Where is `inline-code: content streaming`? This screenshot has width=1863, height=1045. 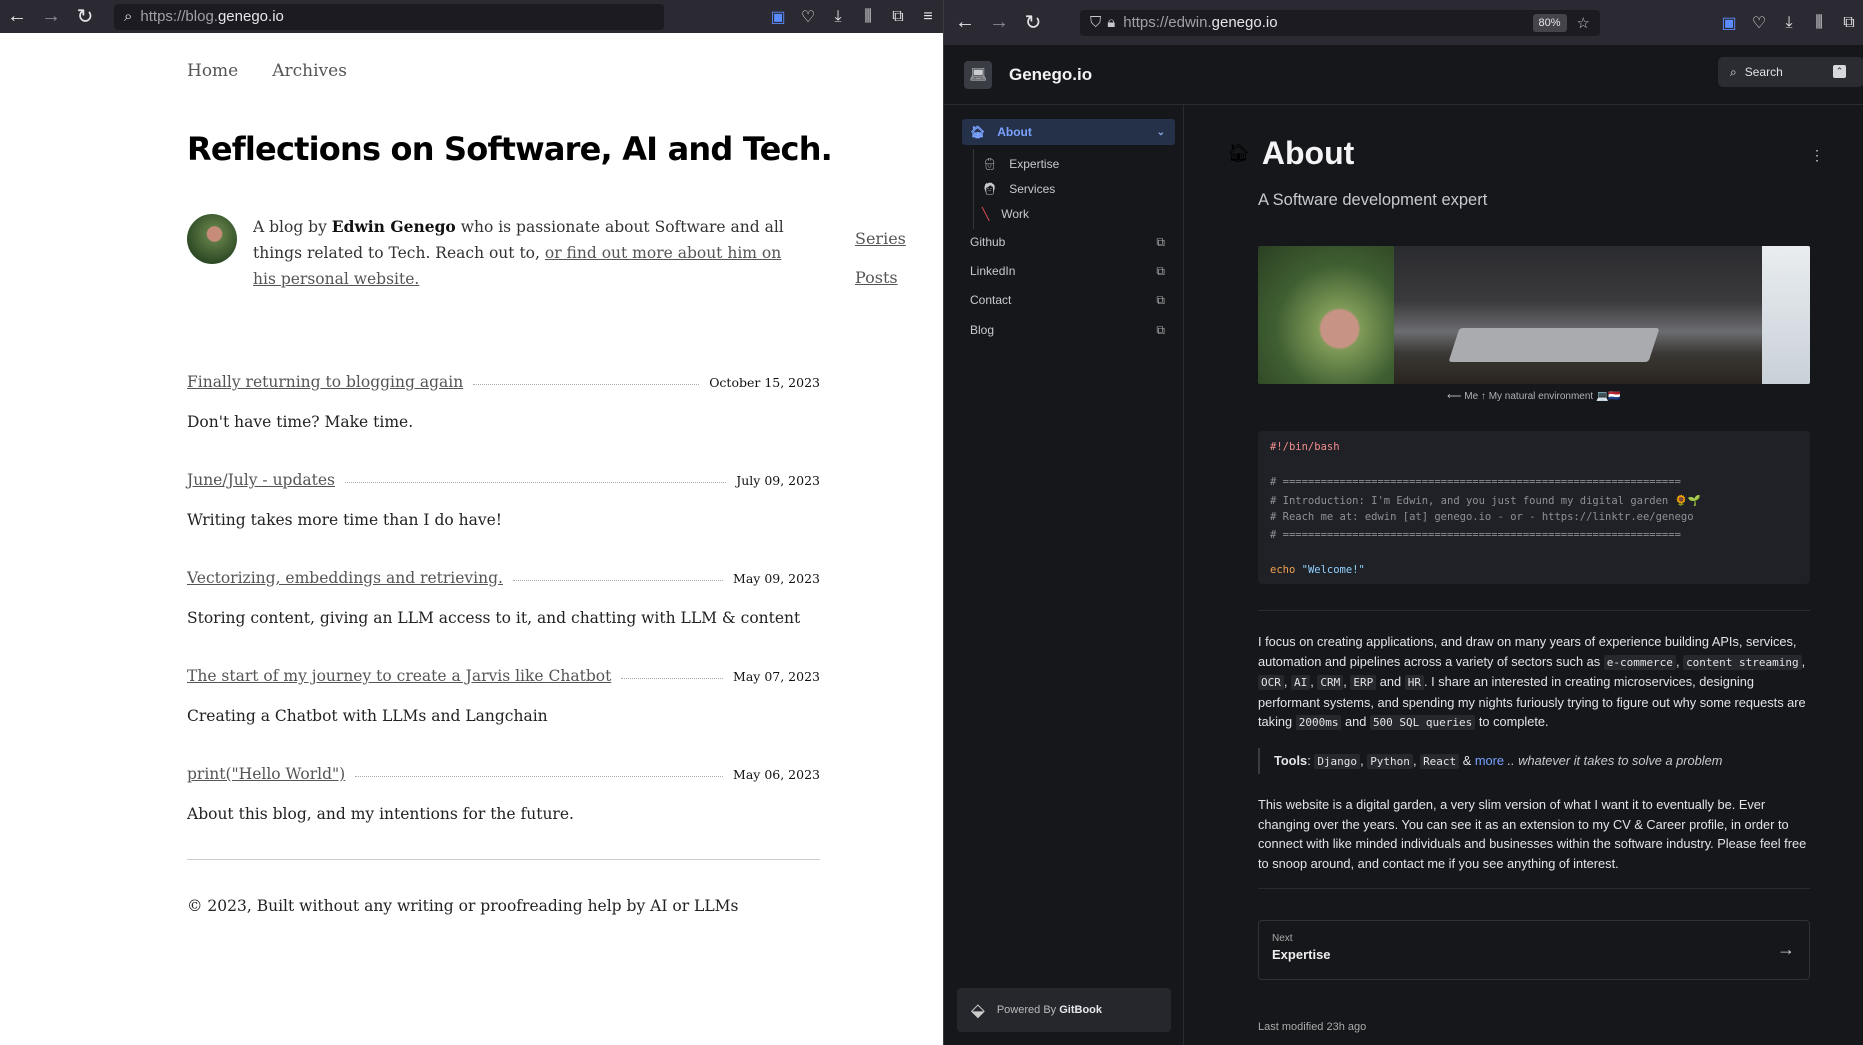
inline-code: content streaming is located at coordinates (1742, 662).